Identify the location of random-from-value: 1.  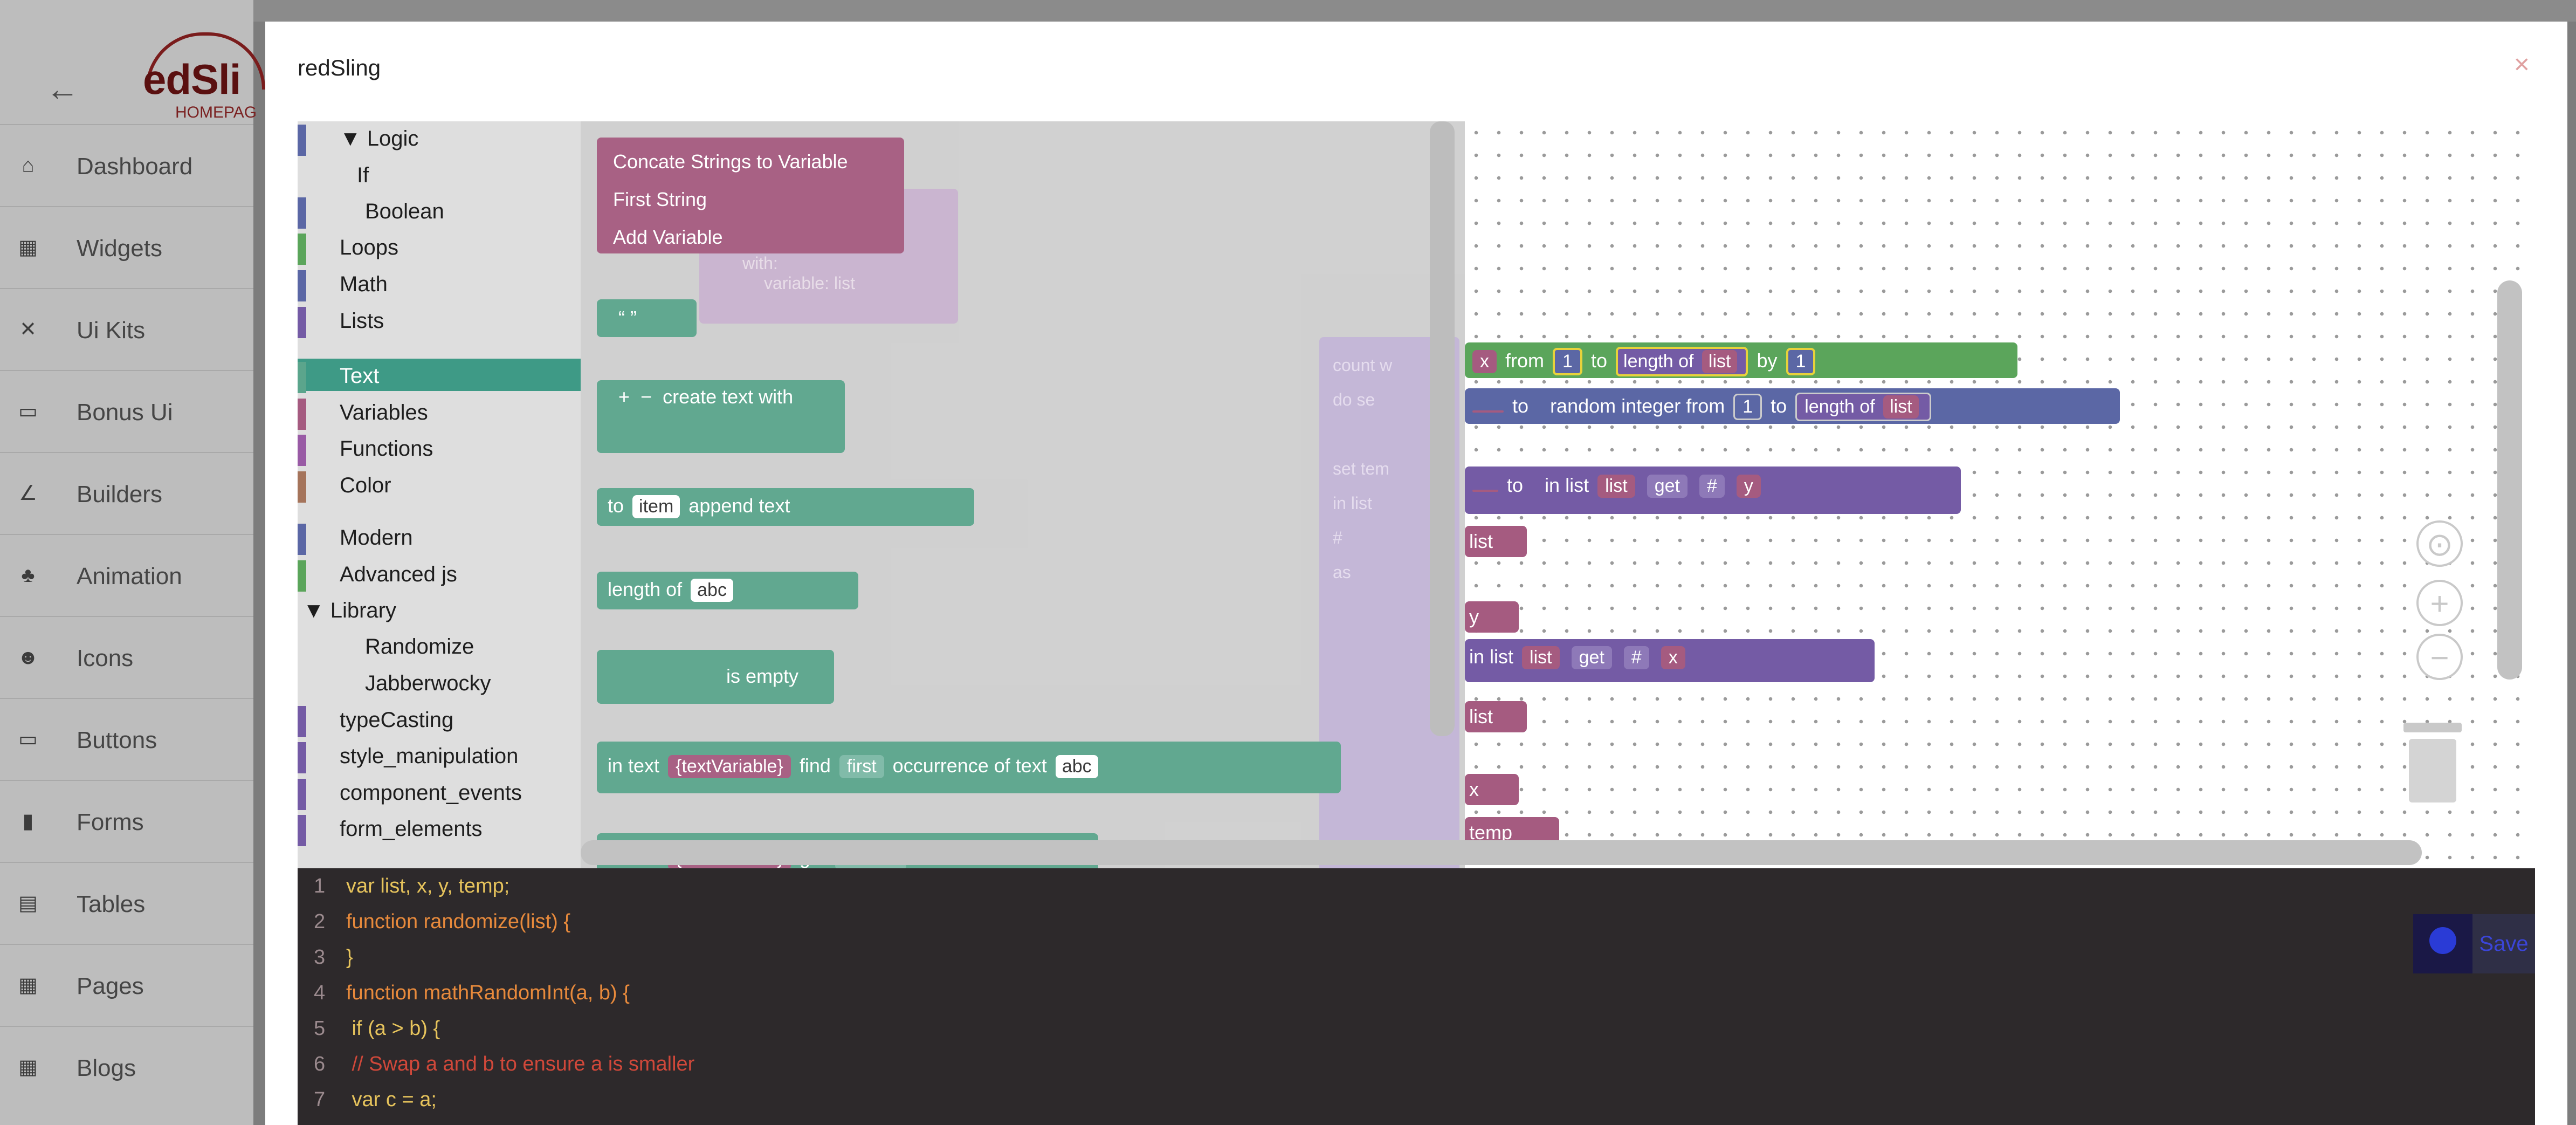
(1747, 407).